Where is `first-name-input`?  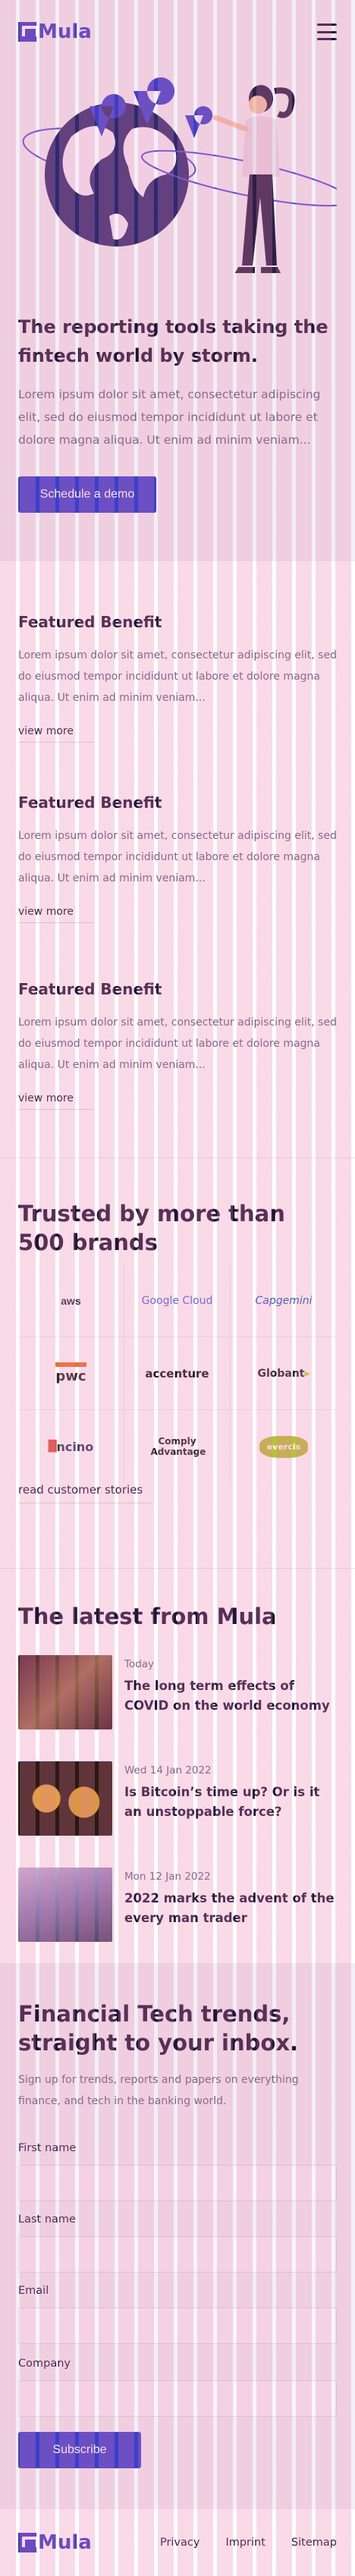 first-name-input is located at coordinates (177, 2183).